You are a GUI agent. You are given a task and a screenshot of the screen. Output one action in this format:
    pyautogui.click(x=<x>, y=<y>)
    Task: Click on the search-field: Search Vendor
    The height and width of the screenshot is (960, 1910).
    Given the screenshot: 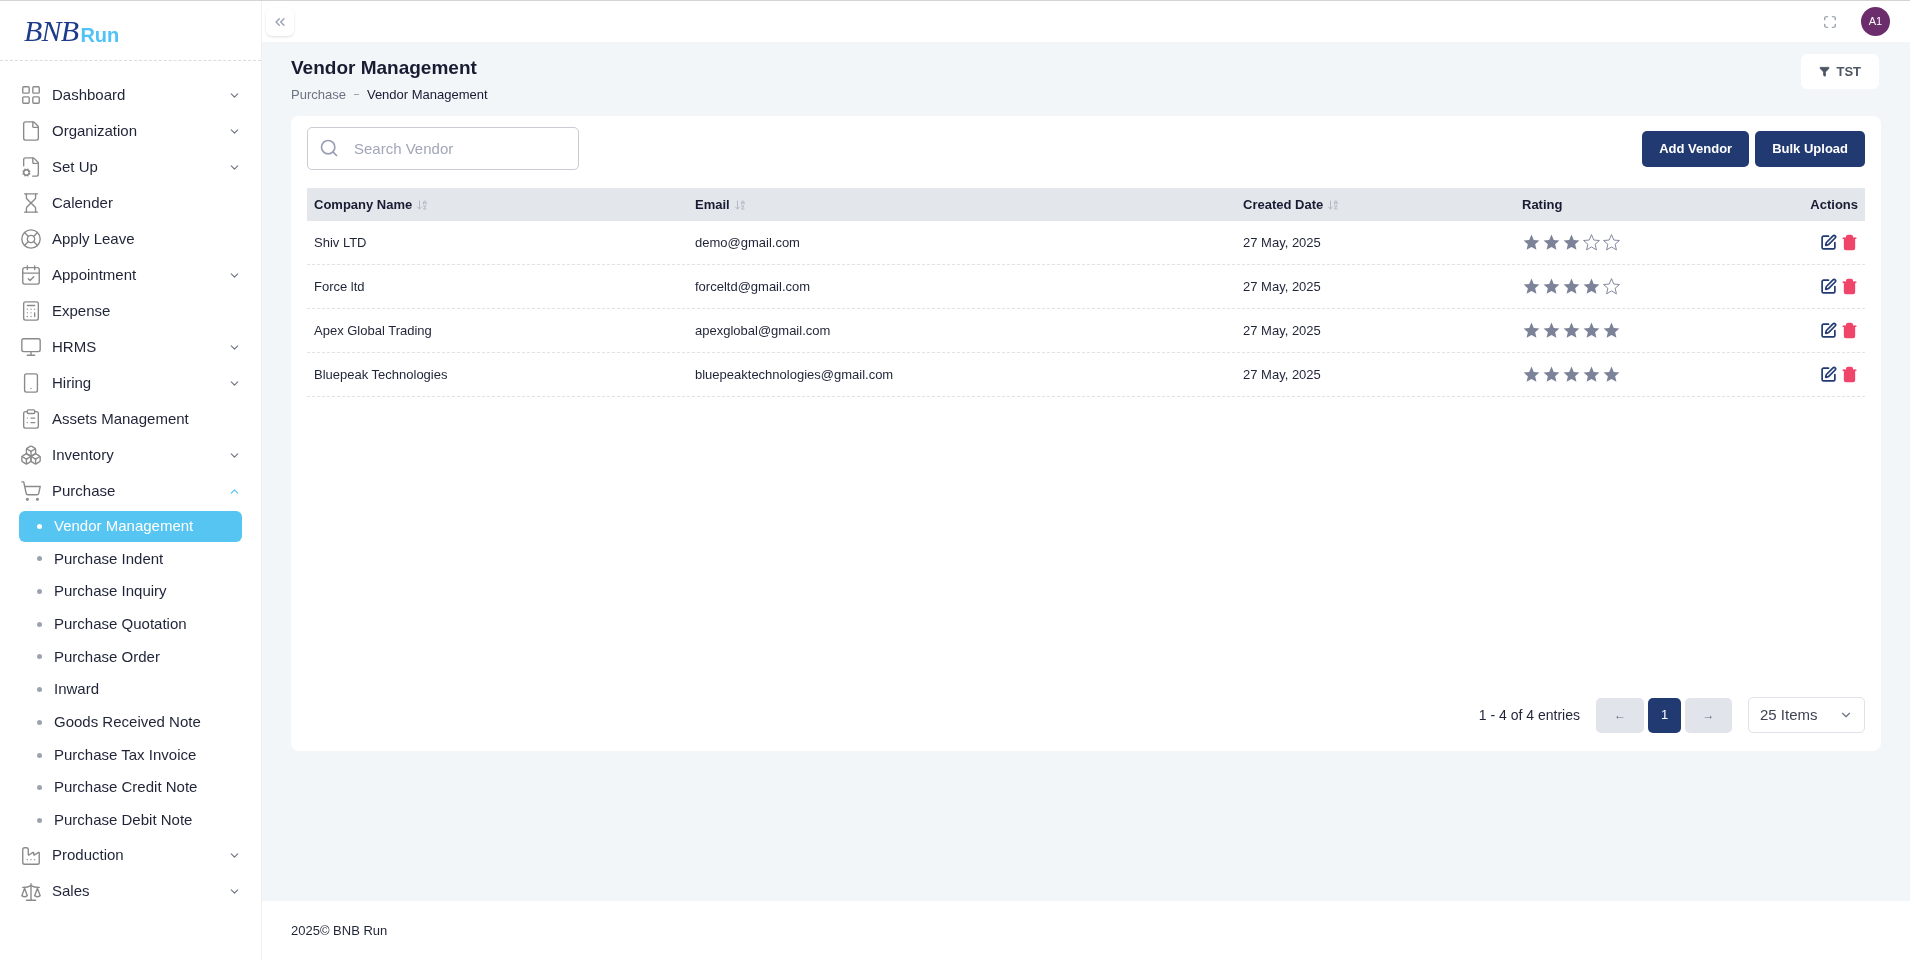 What is the action you would take?
    pyautogui.click(x=443, y=148)
    